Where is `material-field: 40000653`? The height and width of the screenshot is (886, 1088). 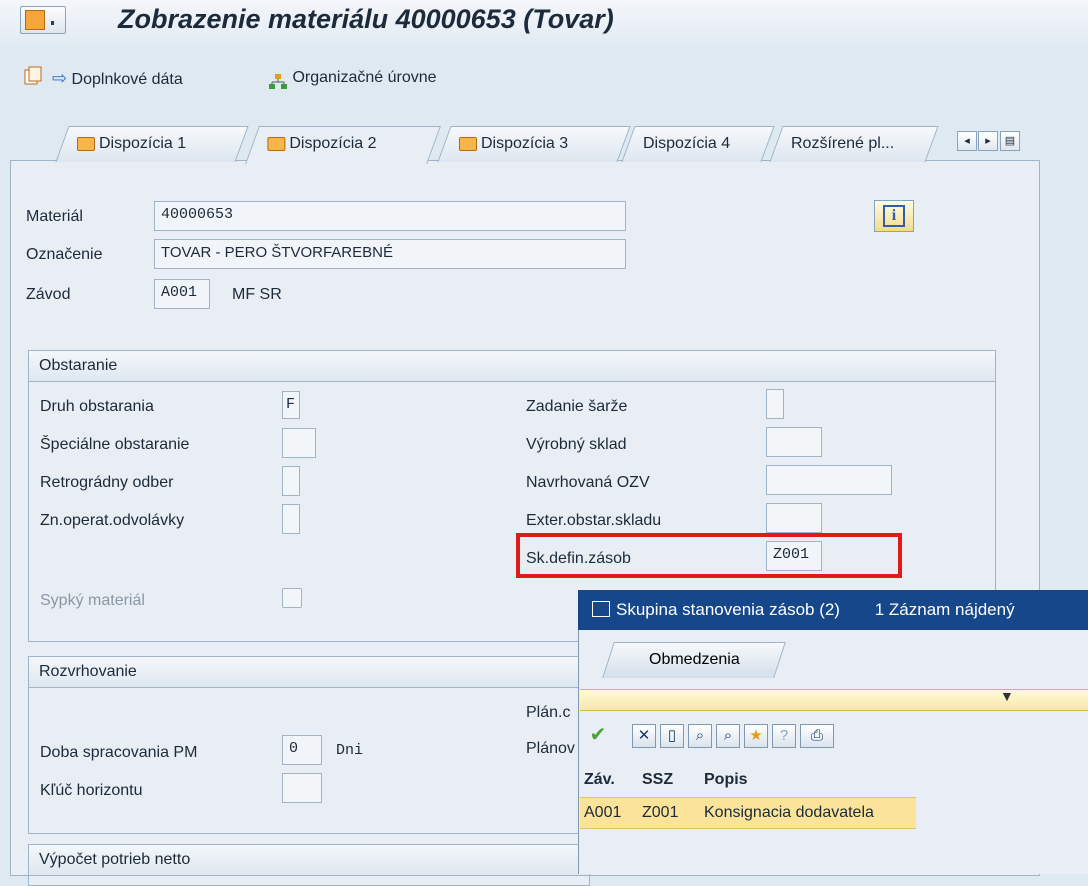
material-field: 40000653 is located at coordinates (390, 216).